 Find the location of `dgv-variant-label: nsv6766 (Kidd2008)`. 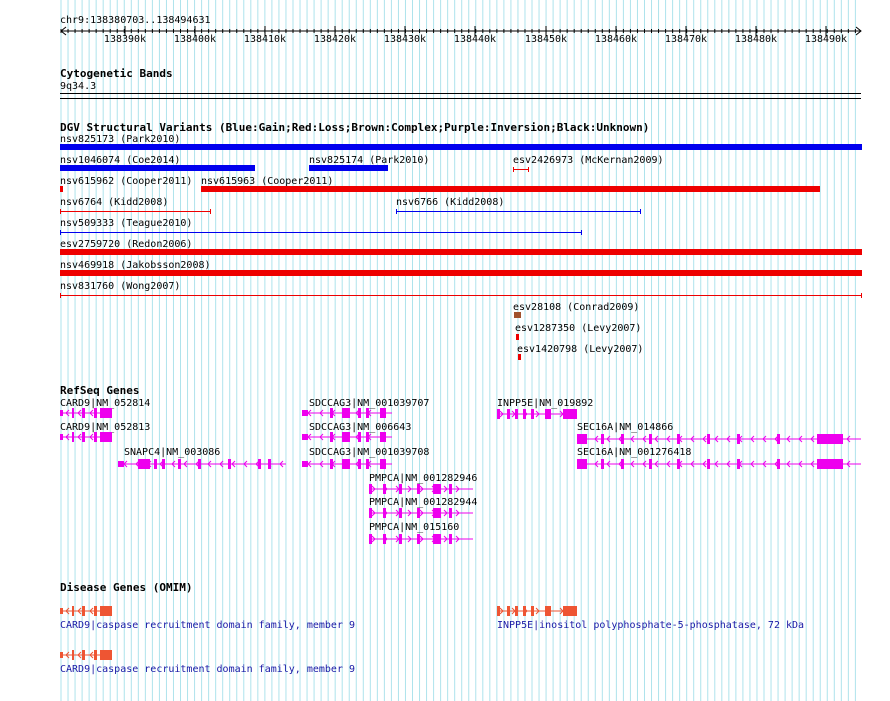

dgv-variant-label: nsv6766 (Kidd2008) is located at coordinates (450, 202).